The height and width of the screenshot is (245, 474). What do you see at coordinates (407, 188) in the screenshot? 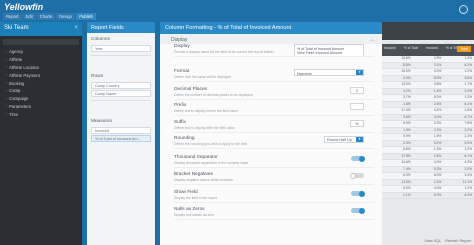
I see `table-cell: 5.0%` at bounding box center [407, 188].